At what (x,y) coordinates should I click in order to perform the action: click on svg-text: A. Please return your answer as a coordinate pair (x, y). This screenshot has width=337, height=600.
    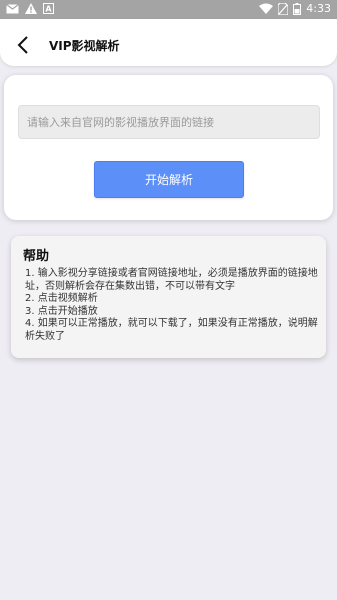
    Looking at the image, I should click on (48, 9).